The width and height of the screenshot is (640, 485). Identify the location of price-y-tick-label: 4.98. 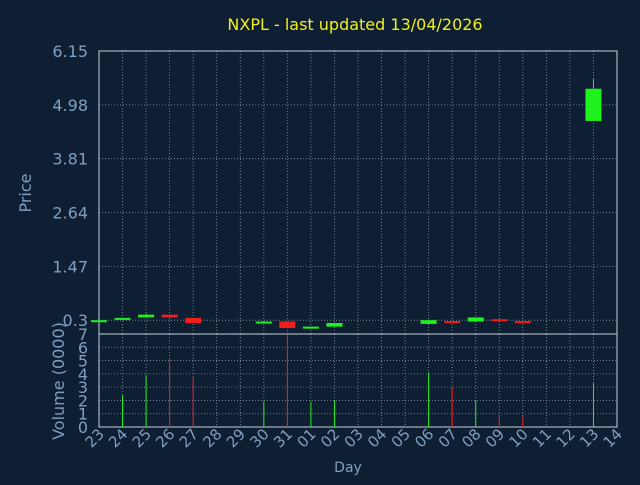
(70, 105).